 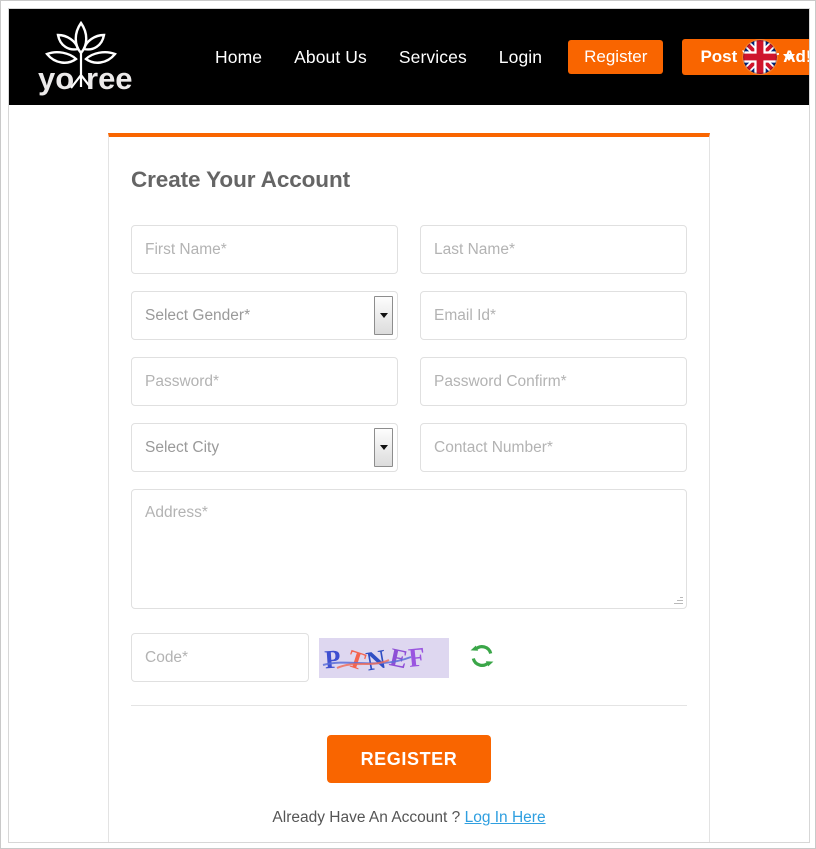 I want to click on form-divider, so click(x=409, y=705).